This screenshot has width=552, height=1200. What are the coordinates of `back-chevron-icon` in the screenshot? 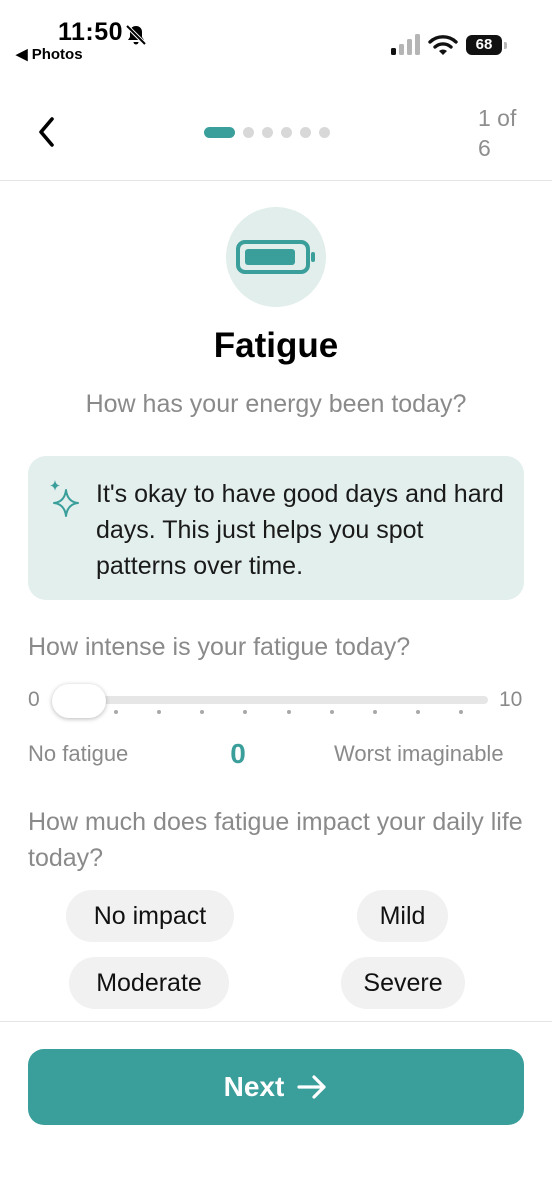 It's located at (48, 132).